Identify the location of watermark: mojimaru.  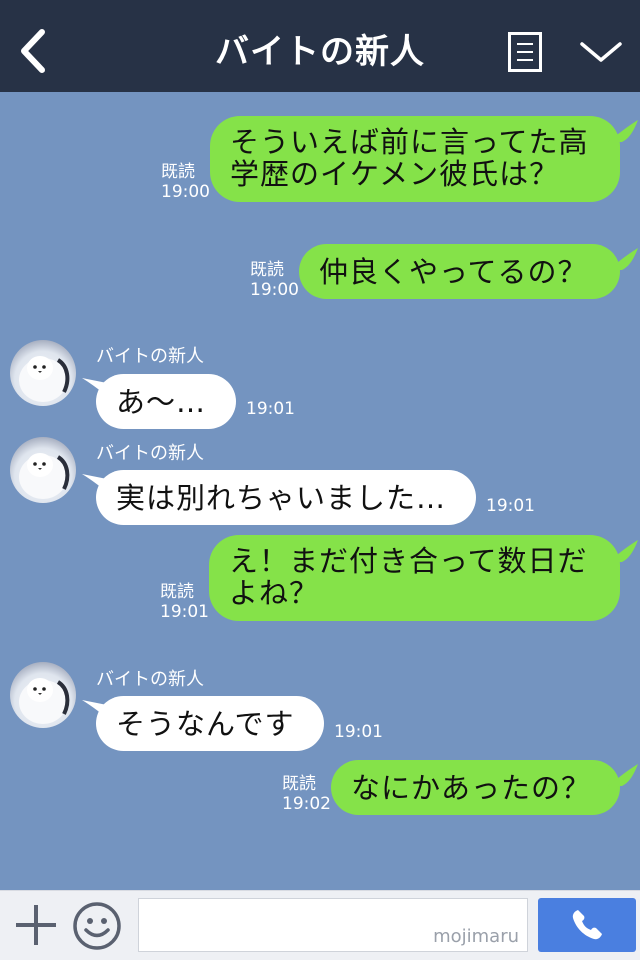
(476, 936).